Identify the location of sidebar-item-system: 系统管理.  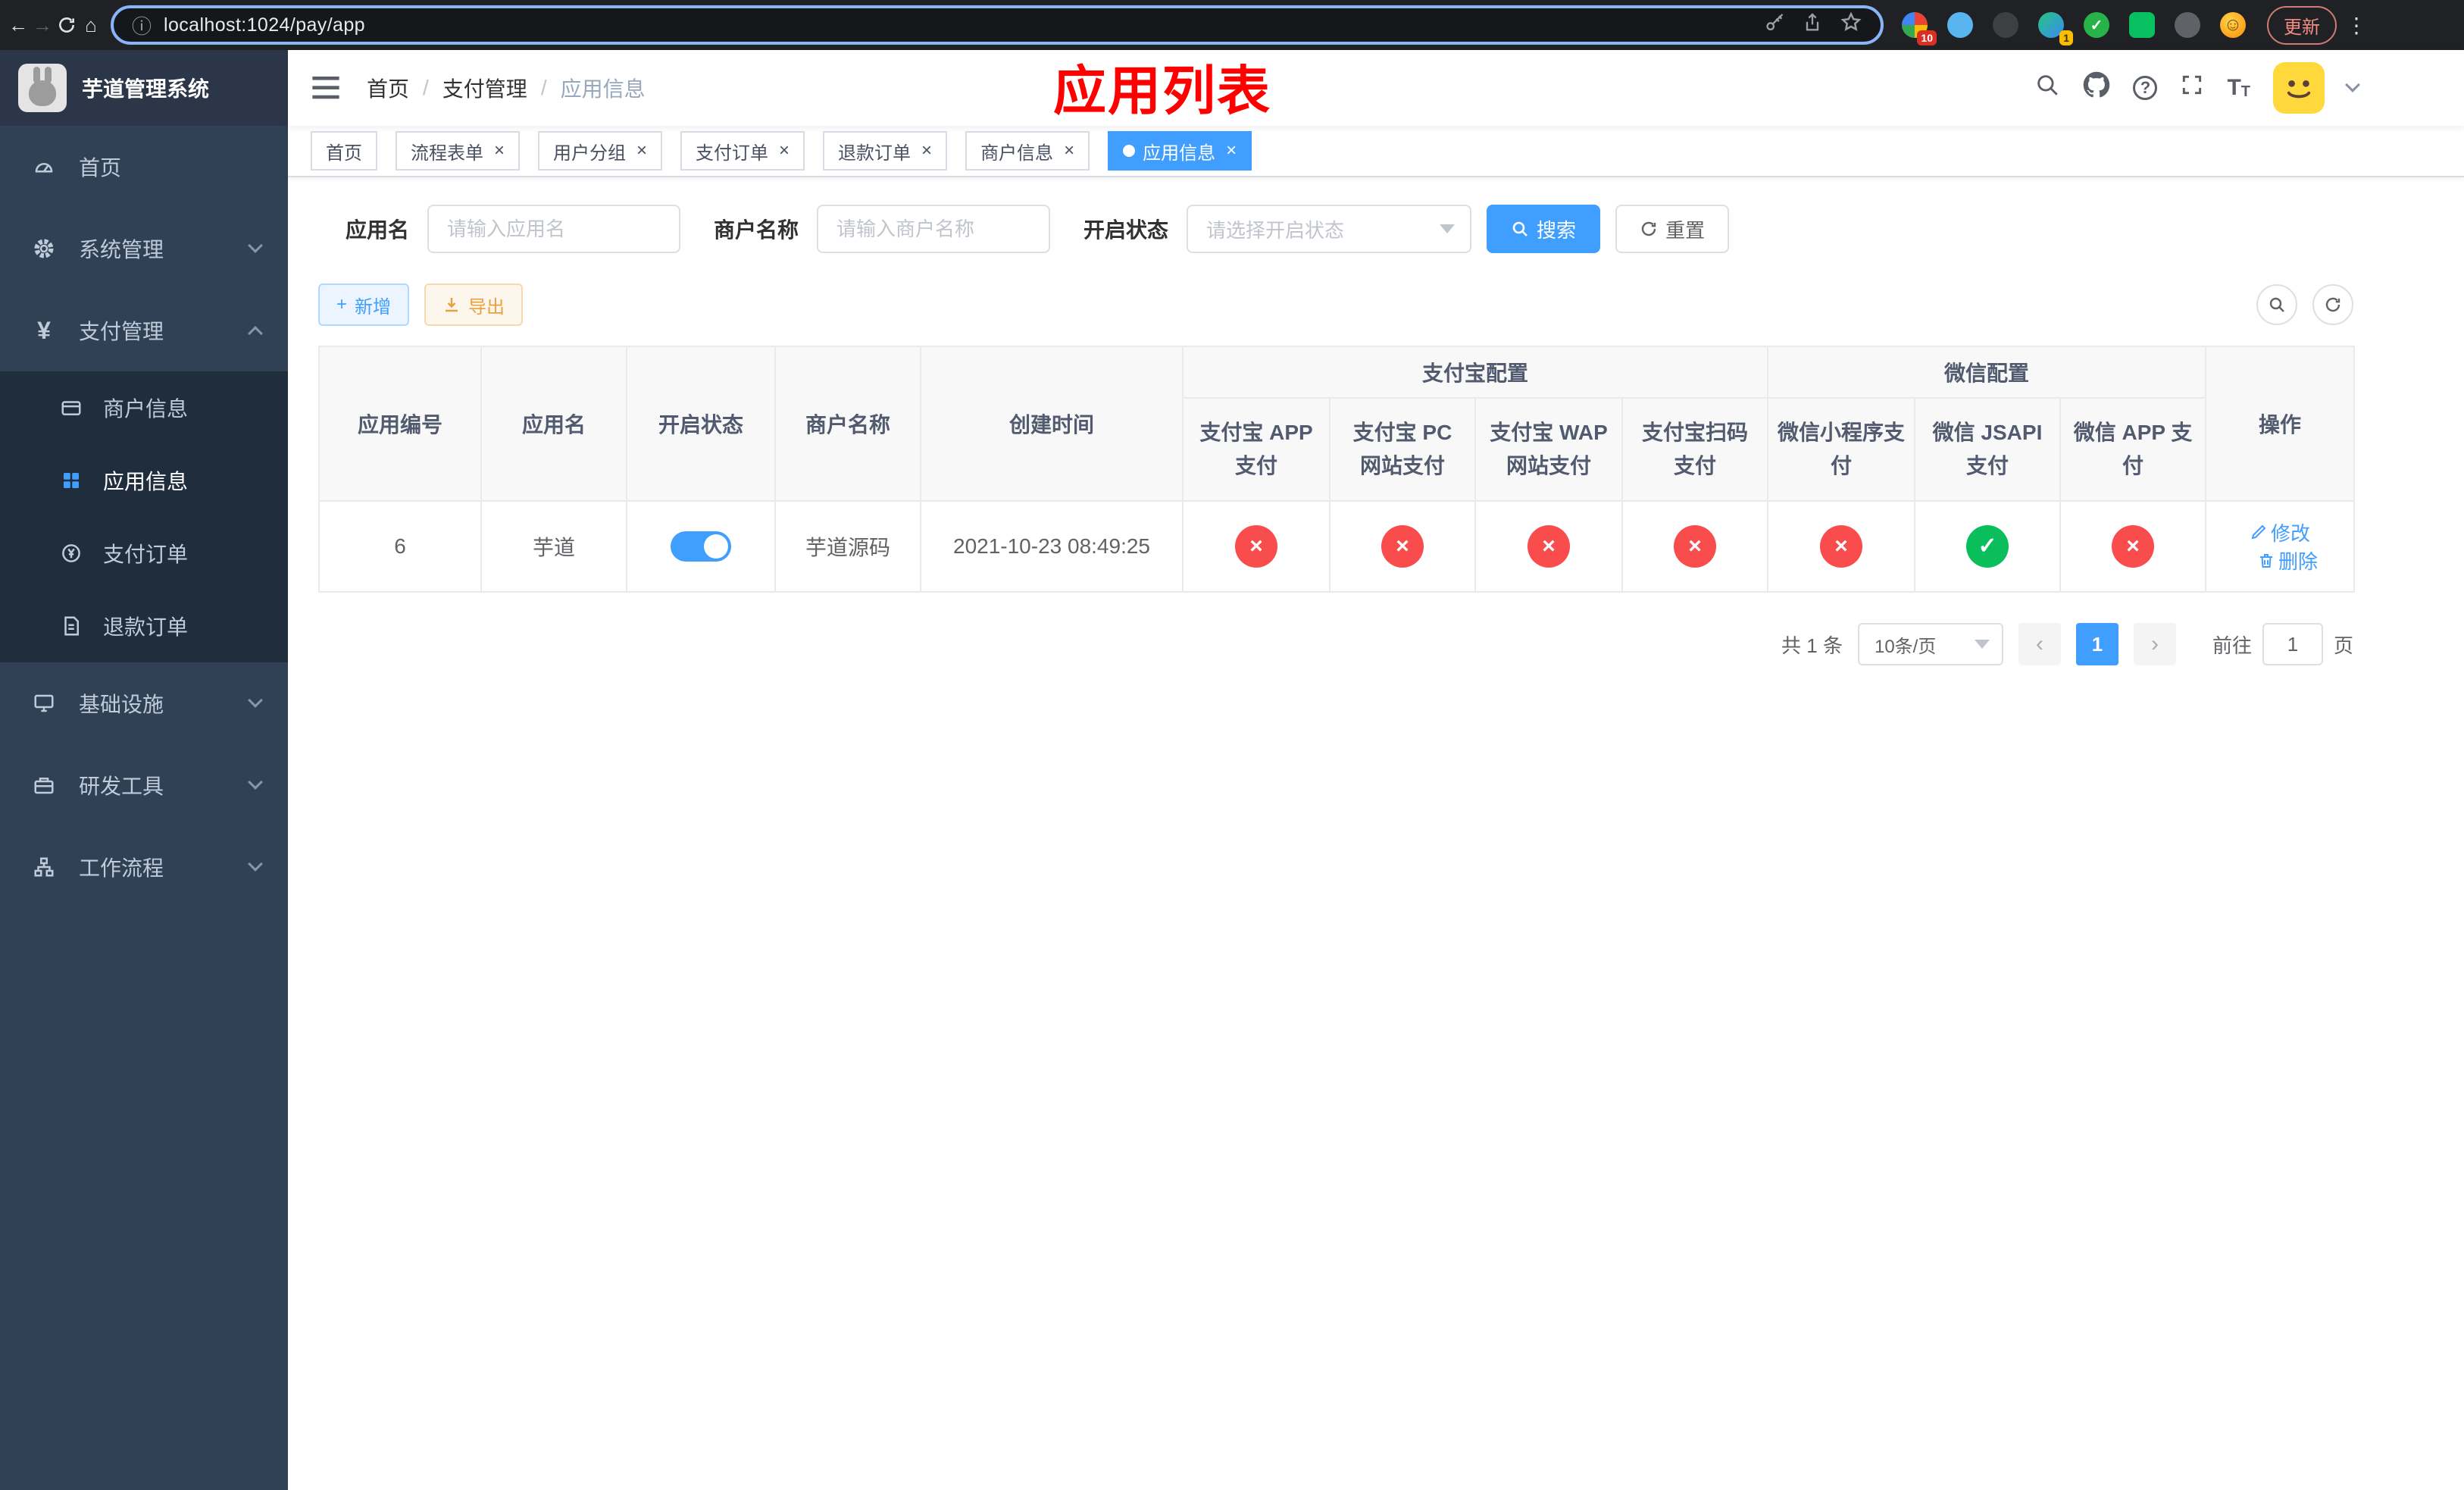
(144, 249).